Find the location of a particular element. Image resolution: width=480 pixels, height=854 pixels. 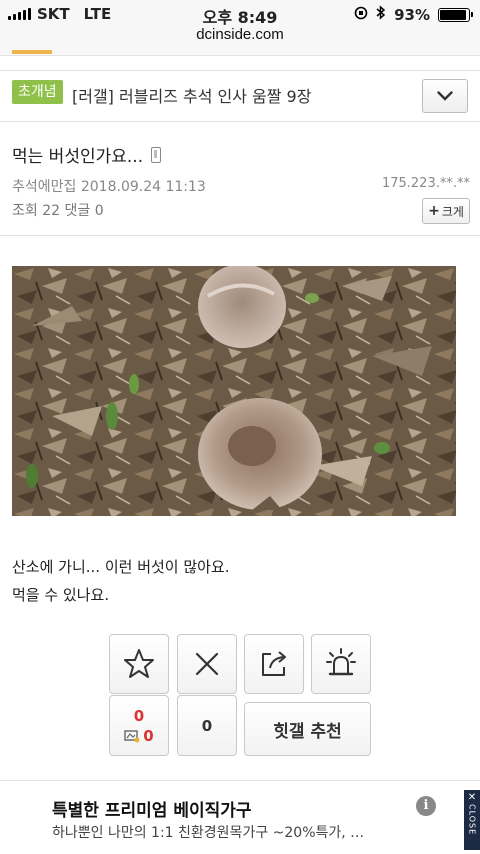

expand-button is located at coordinates (445, 96).